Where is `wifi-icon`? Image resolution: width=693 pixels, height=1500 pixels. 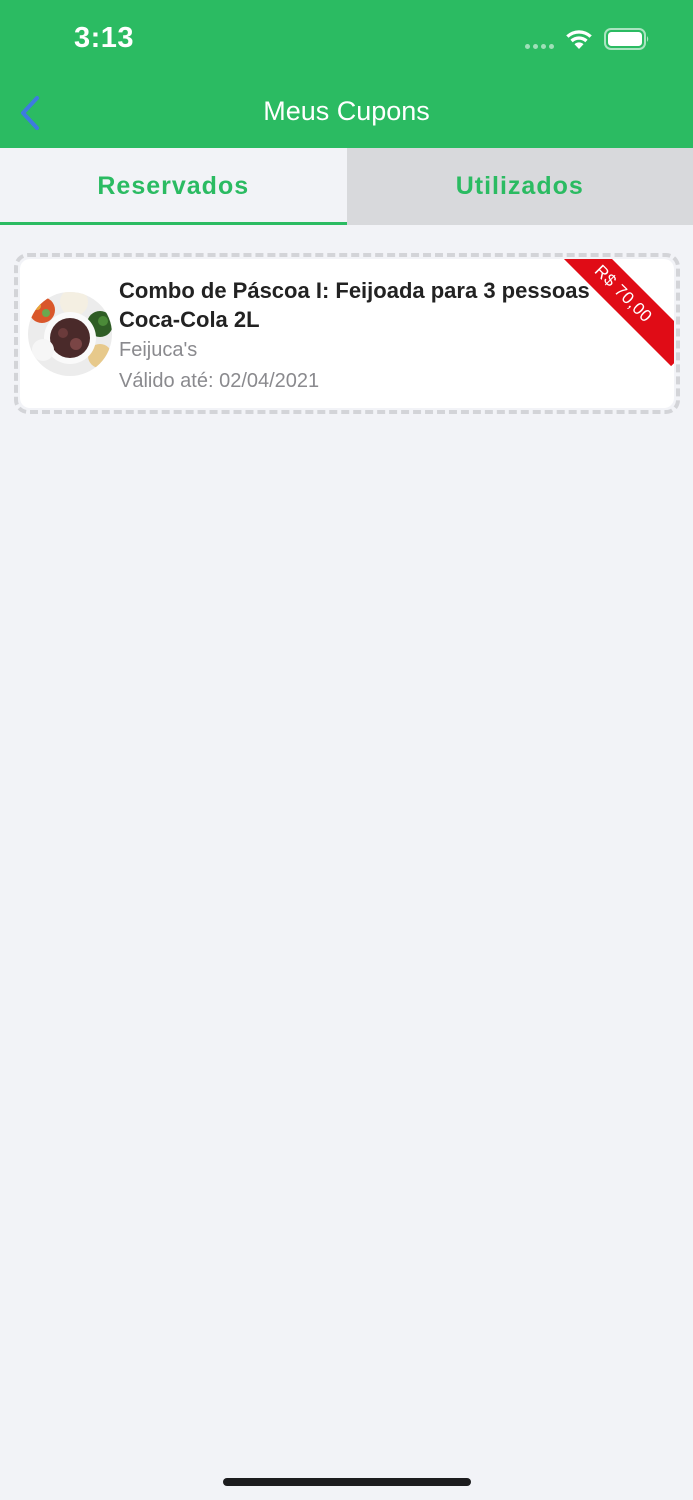 wifi-icon is located at coordinates (579, 39).